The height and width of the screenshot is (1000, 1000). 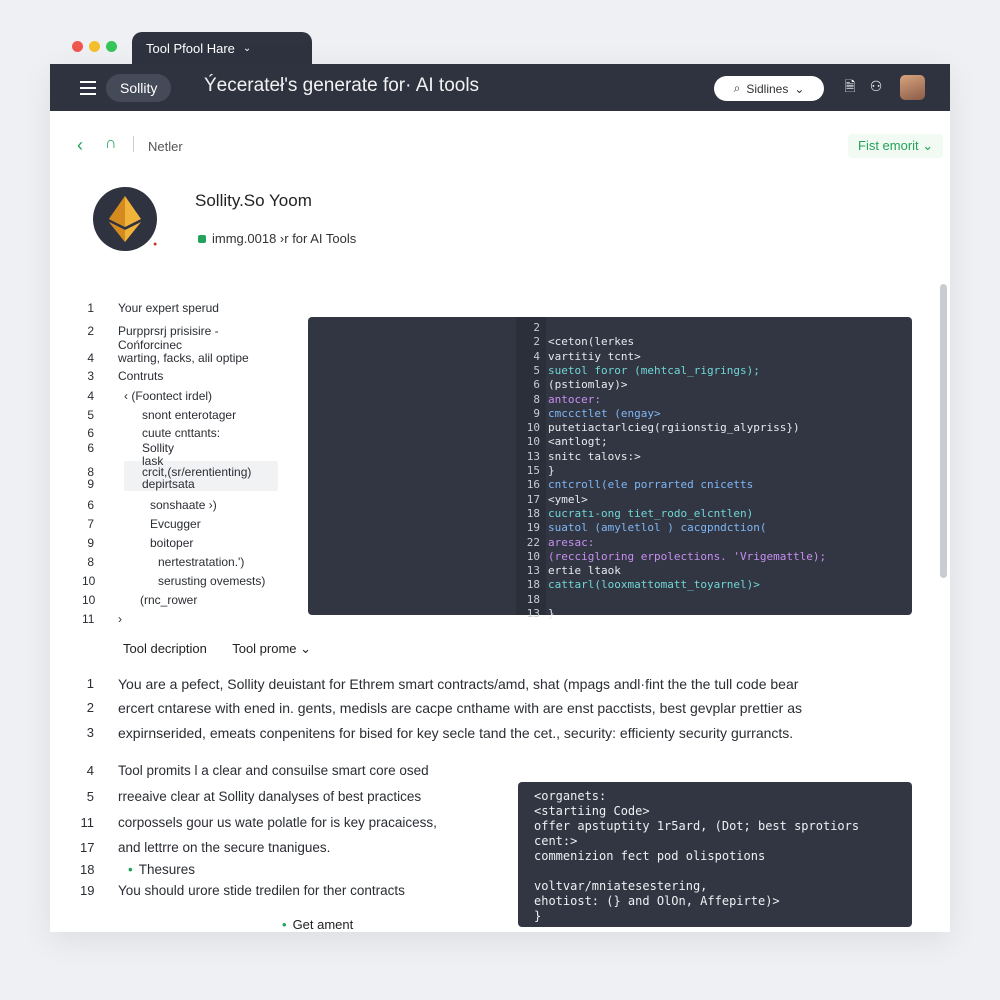 What do you see at coordinates (87, 869) in the screenshot?
I see `paragraph-line-number: 18` at bounding box center [87, 869].